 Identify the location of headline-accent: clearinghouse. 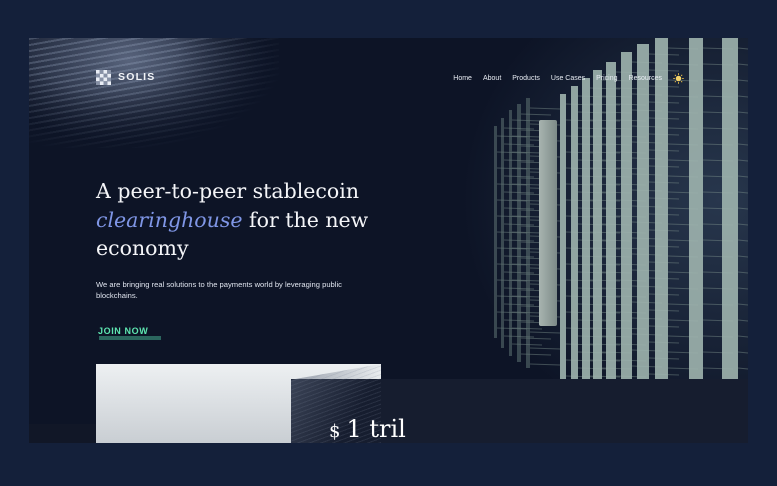
(169, 219).